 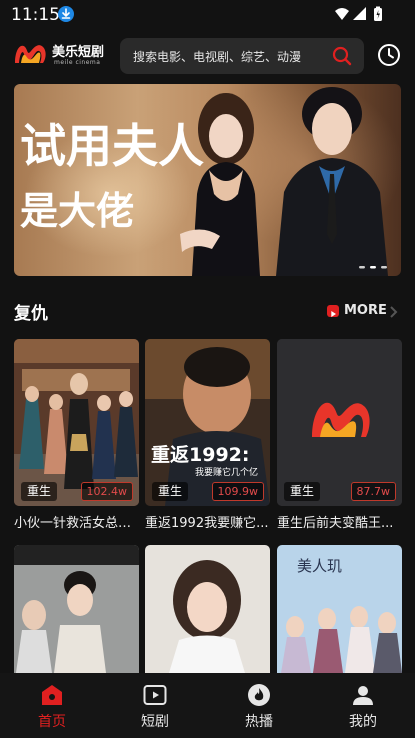 What do you see at coordinates (31, 314) in the screenshot?
I see `section-title: 复仇` at bounding box center [31, 314].